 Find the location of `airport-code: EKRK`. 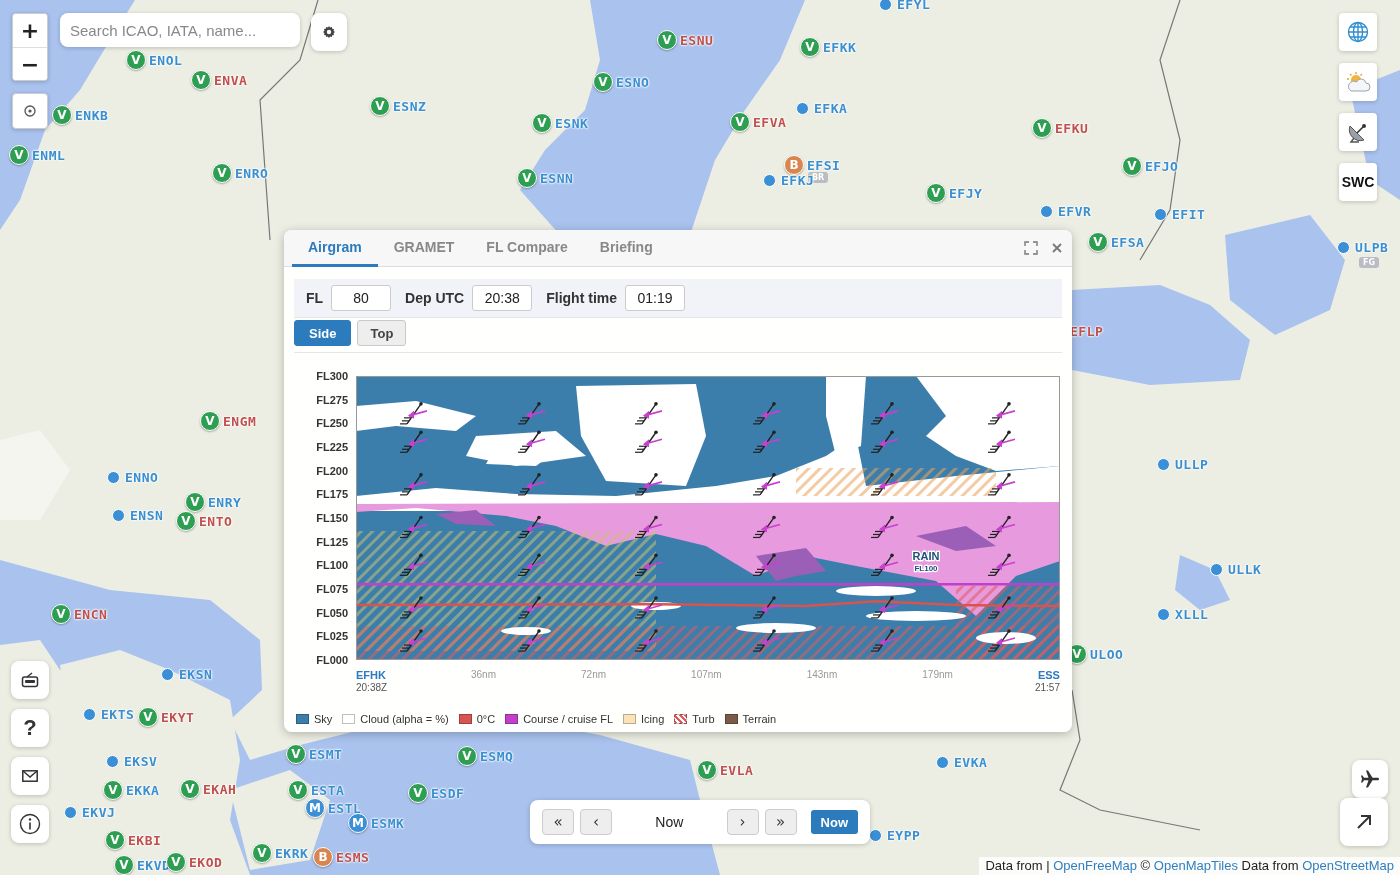

airport-code: EKRK is located at coordinates (292, 853).